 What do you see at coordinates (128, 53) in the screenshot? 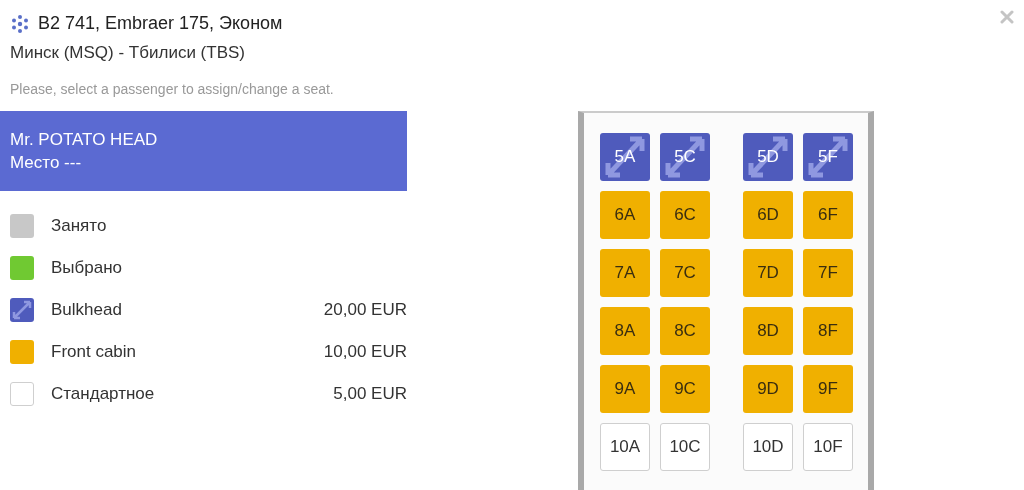
I see `route-text: Минск (MSQ) - Тбилиси (TBS)` at bounding box center [128, 53].